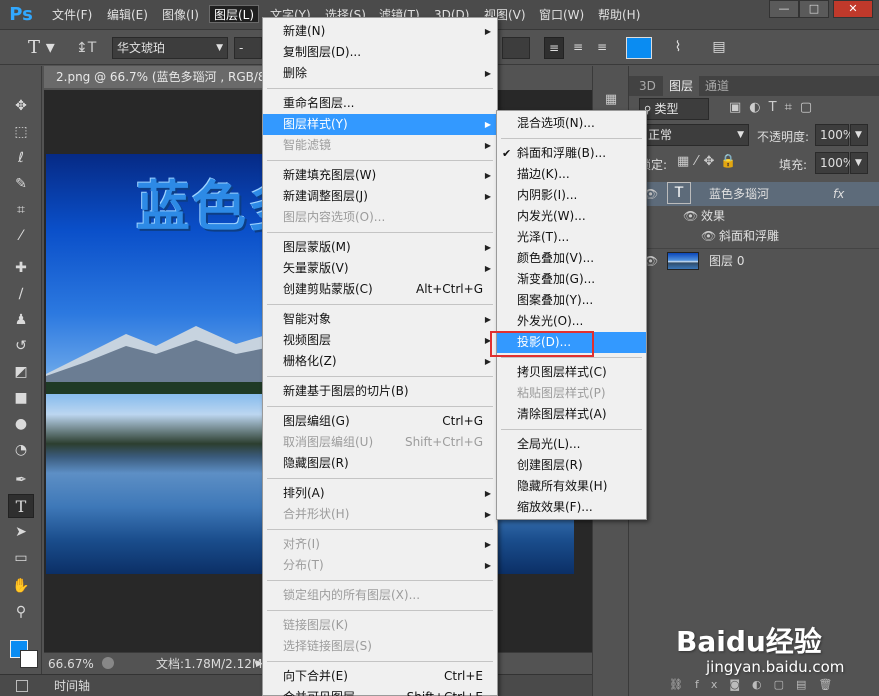  I want to click on menu-help: 帮助(H), so click(619, 15).